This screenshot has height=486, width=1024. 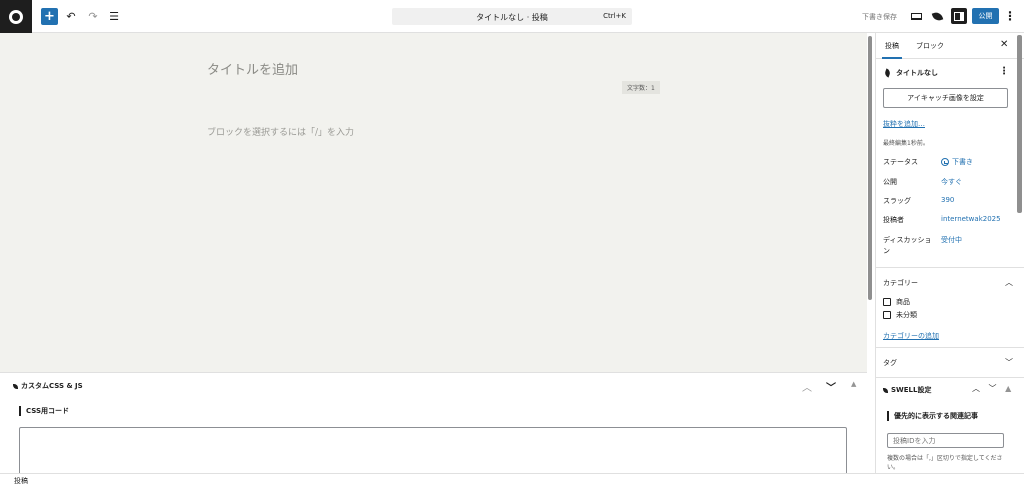 I want to click on options-menu-button: ⋮, so click(x=1010, y=16).